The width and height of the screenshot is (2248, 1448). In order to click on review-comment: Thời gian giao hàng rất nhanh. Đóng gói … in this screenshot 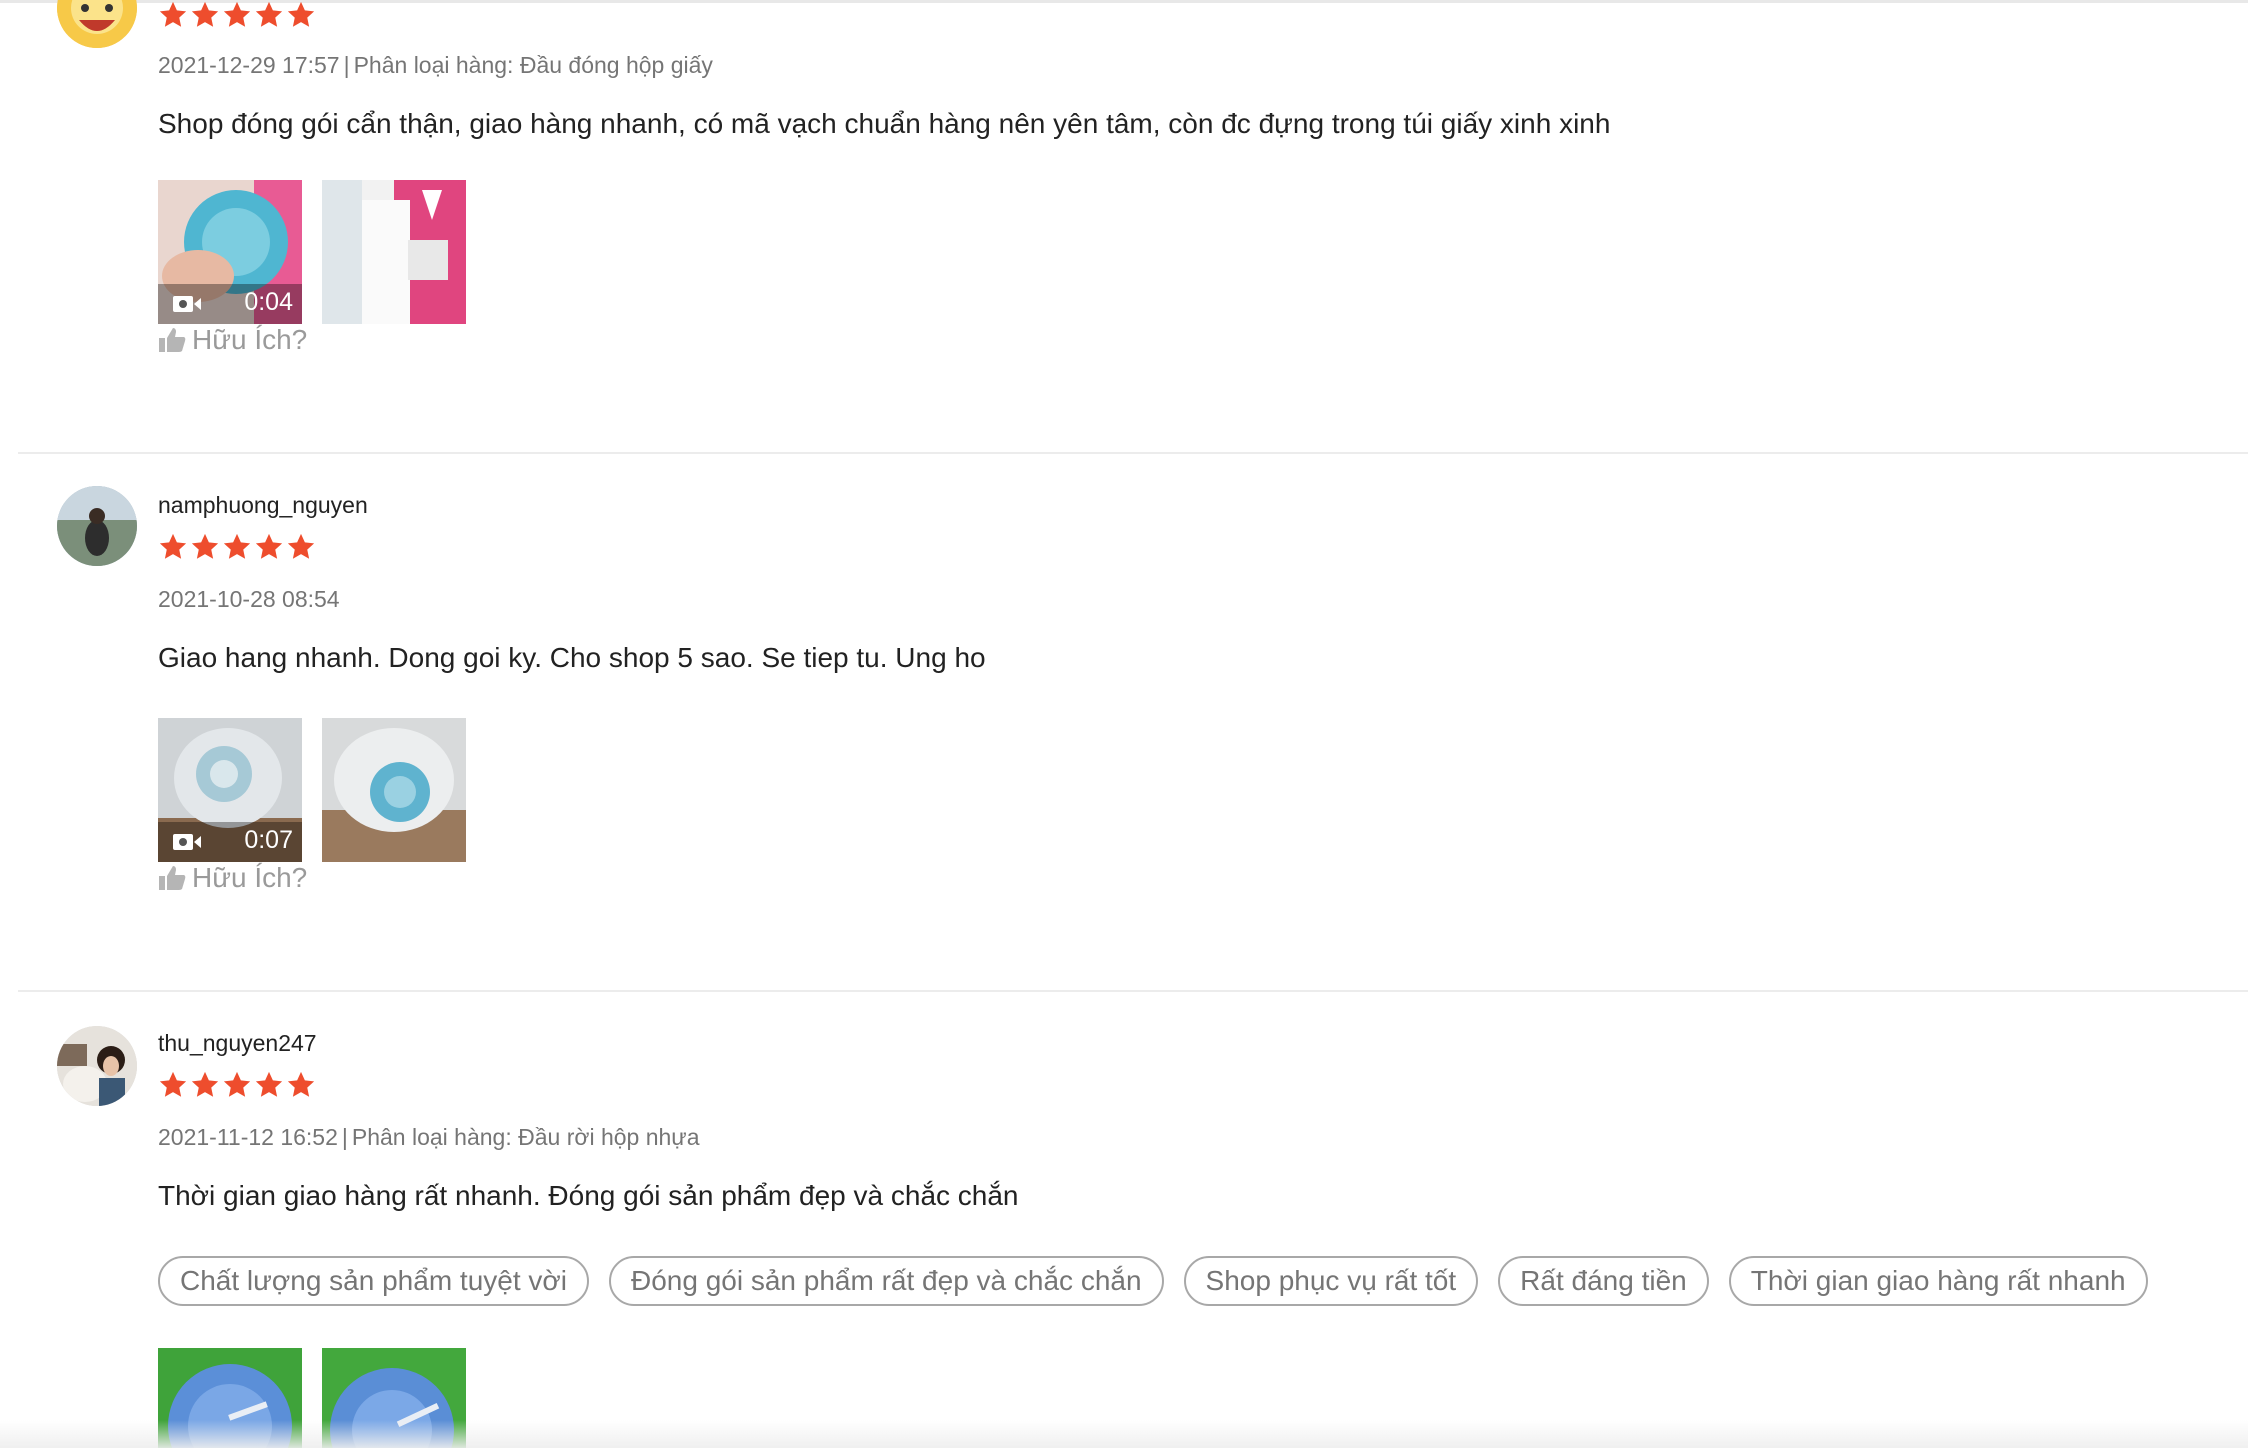, I will do `click(588, 1195)`.